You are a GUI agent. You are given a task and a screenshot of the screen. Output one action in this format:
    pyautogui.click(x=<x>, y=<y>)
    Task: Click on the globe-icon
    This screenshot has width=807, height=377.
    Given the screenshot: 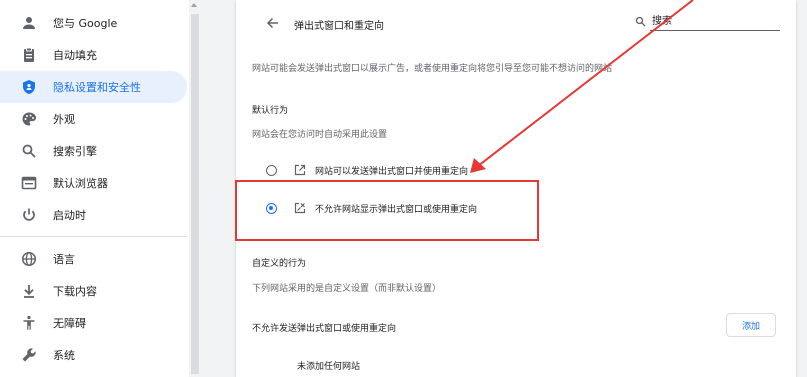 What is the action you would take?
    pyautogui.click(x=29, y=259)
    